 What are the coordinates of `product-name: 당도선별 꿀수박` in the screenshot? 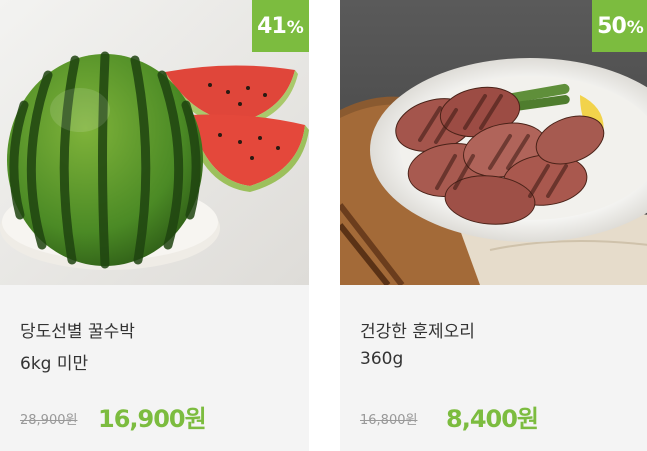 It's located at (77, 329).